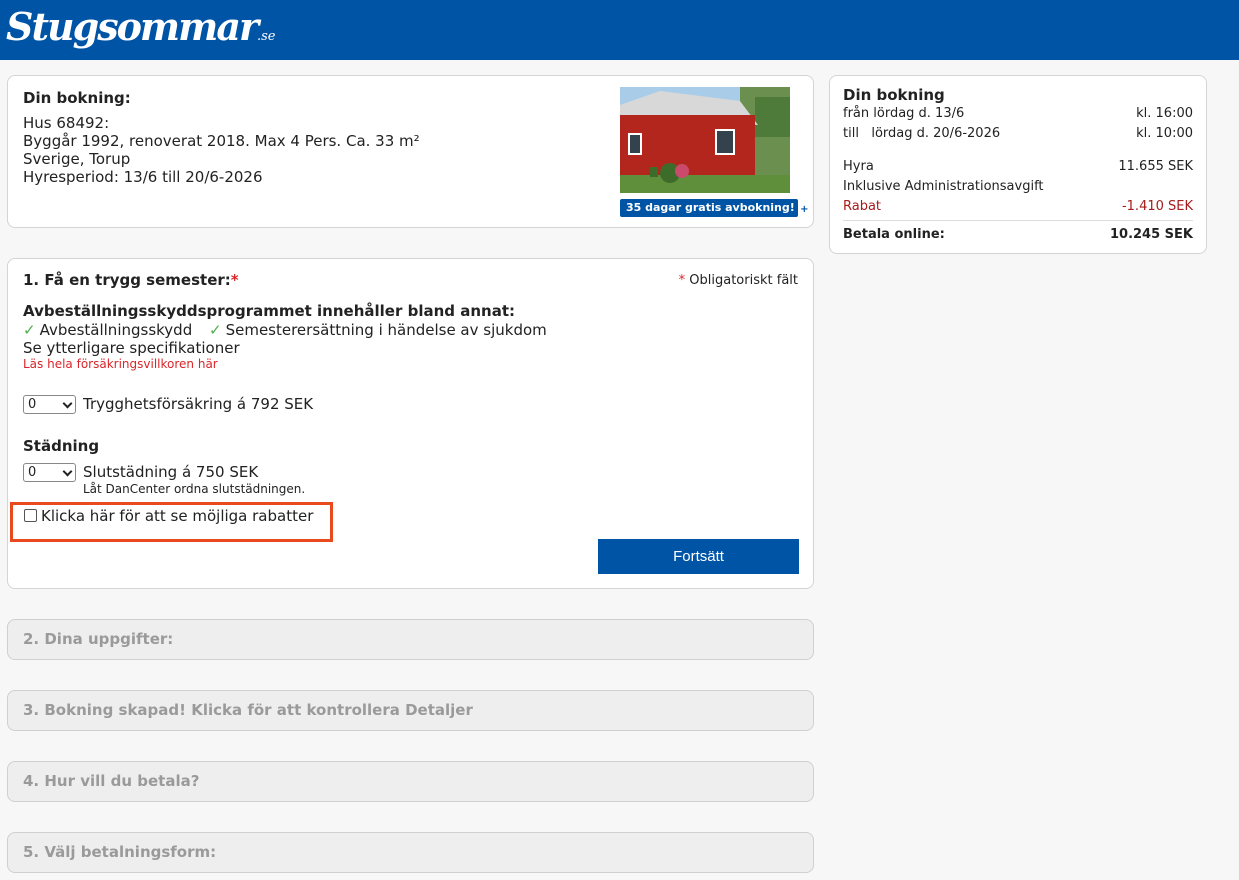  Describe the element at coordinates (1018, 220) in the screenshot. I see `summary-divider` at that location.